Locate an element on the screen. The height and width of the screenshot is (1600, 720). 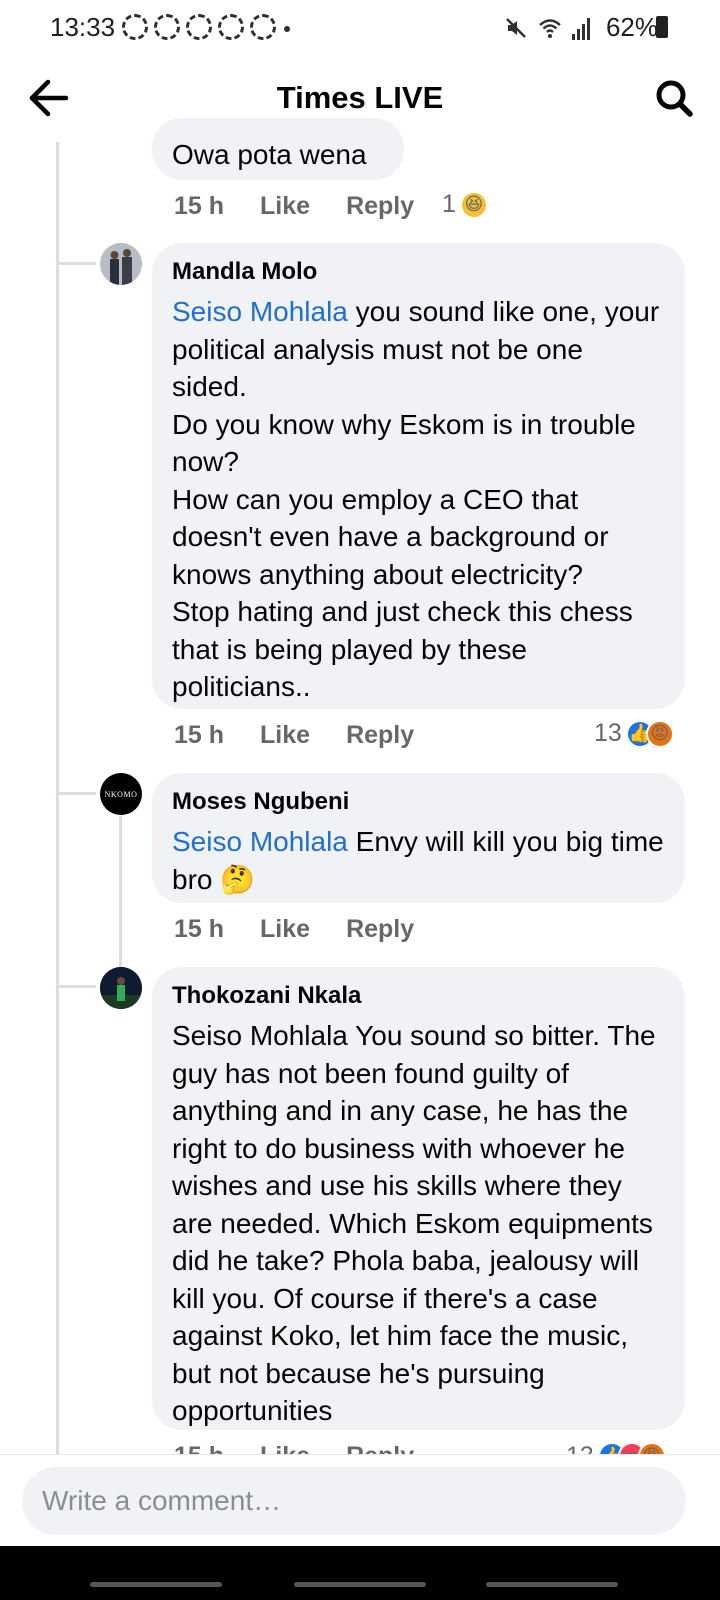
reaction-summary: 13 👍 ♥ 😡 is located at coordinates (616, 1448).